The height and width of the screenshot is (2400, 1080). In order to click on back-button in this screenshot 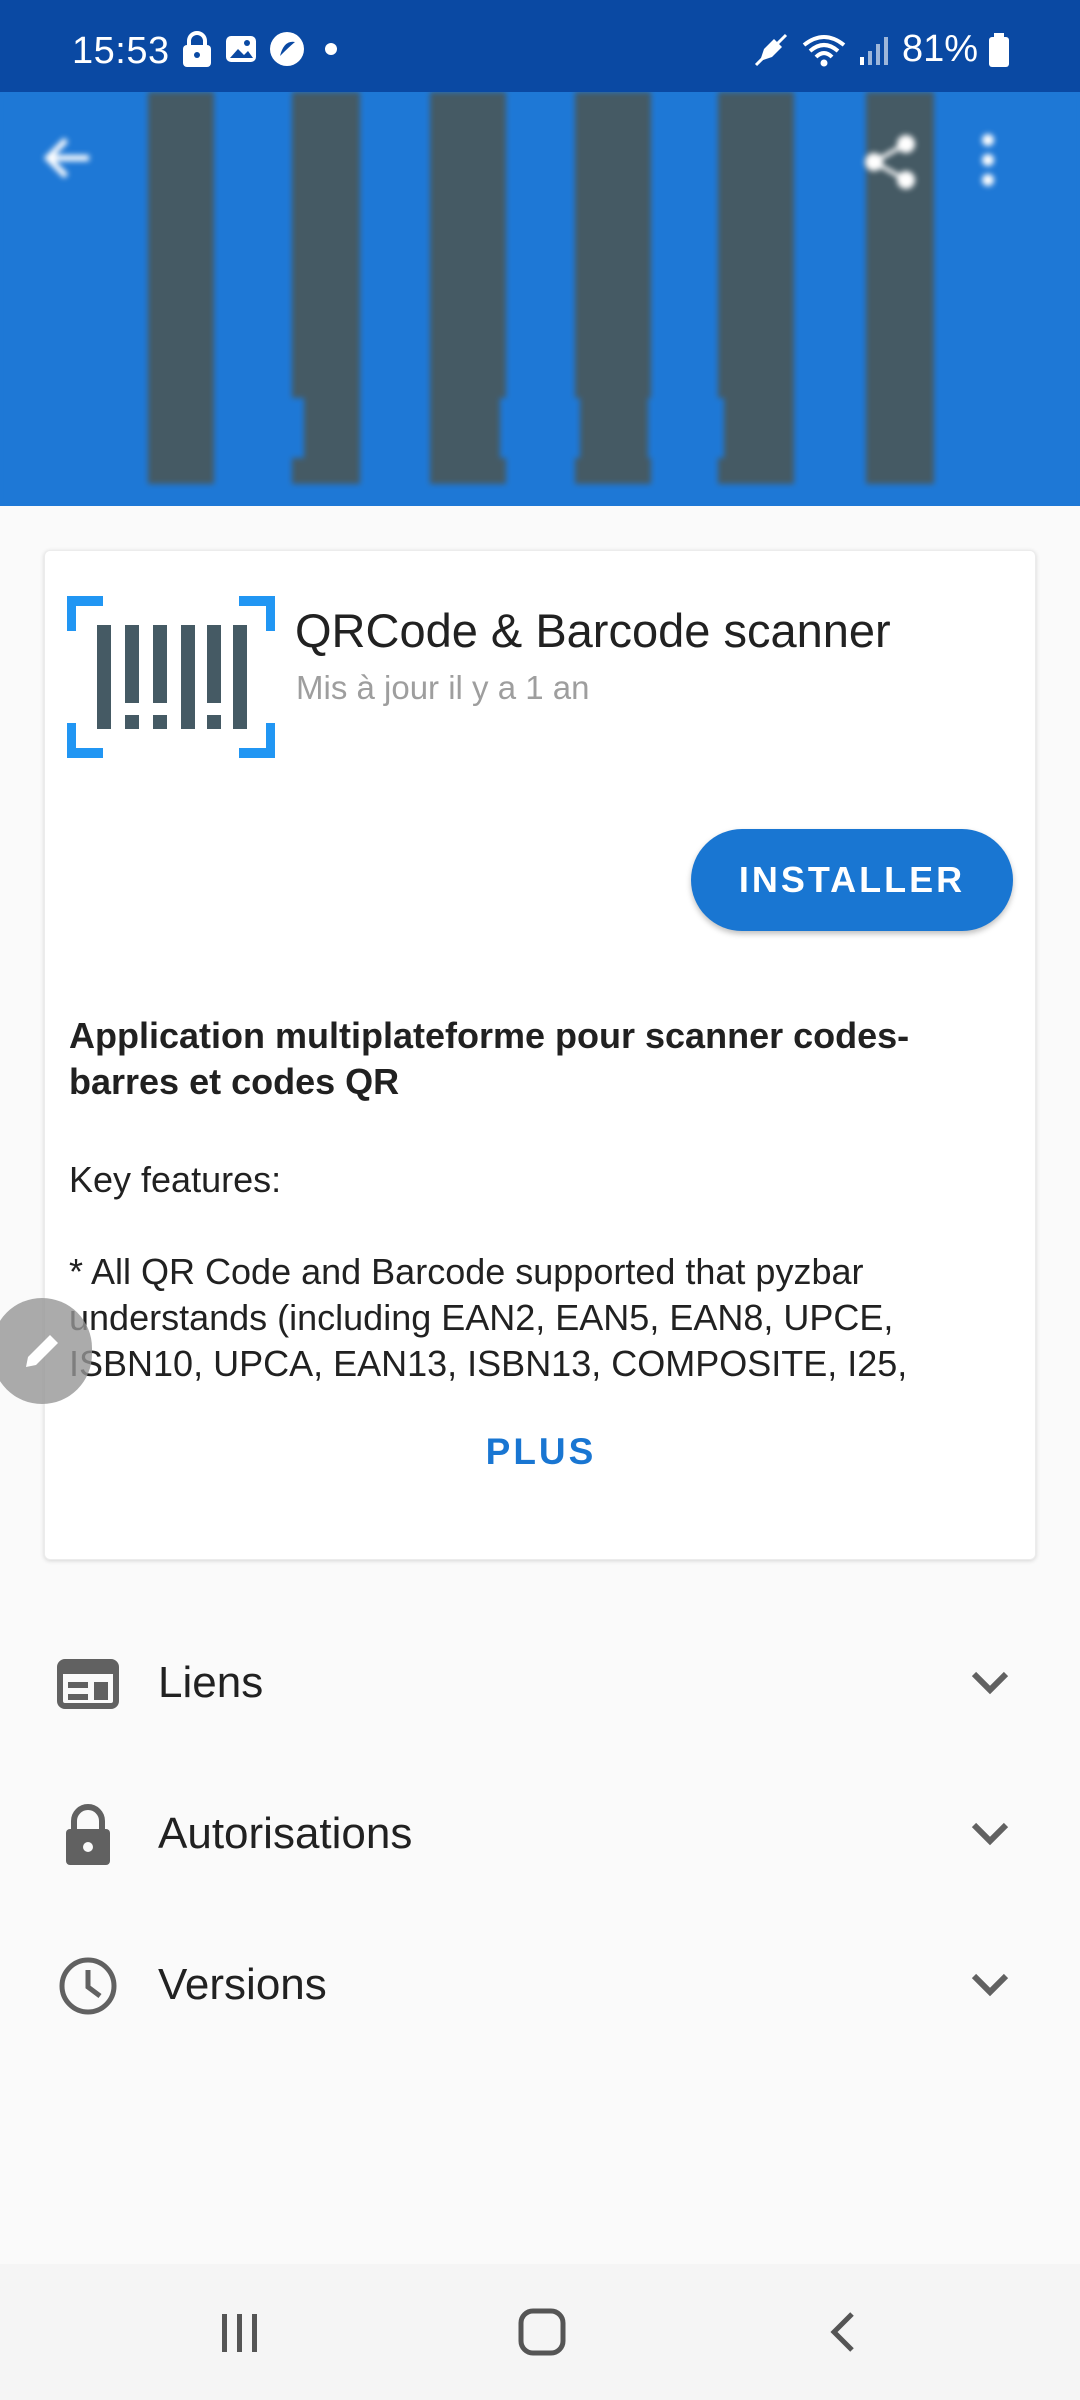, I will do `click(80, 172)`.